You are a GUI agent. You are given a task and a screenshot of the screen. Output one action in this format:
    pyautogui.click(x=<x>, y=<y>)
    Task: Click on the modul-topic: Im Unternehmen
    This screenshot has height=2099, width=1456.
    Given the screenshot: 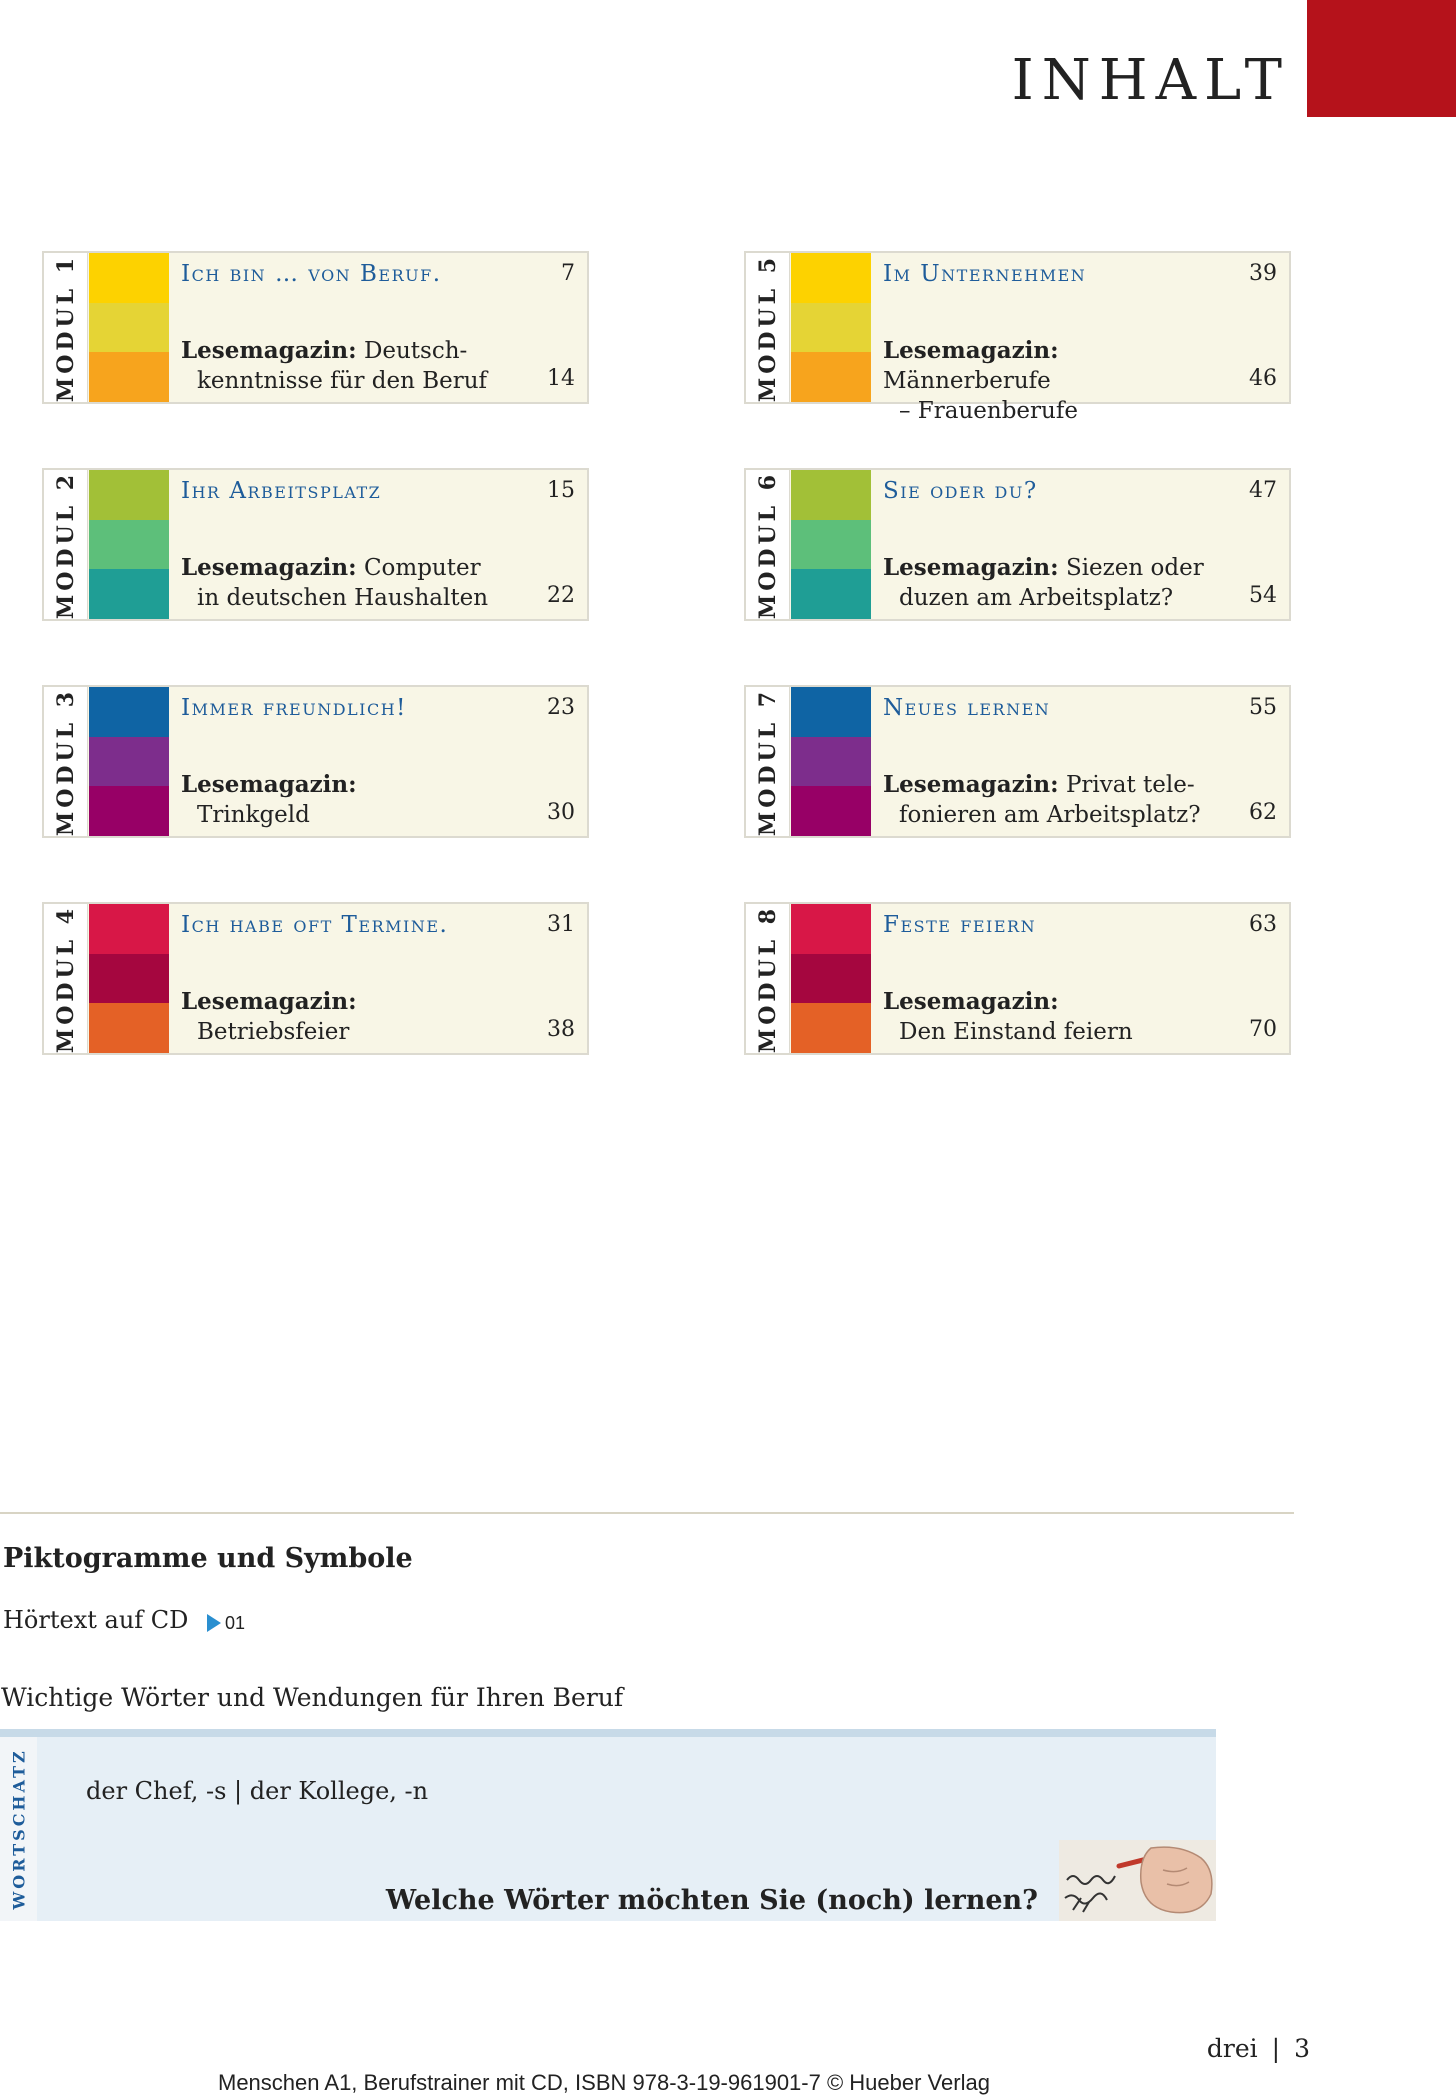 What is the action you would take?
    pyautogui.click(x=984, y=274)
    